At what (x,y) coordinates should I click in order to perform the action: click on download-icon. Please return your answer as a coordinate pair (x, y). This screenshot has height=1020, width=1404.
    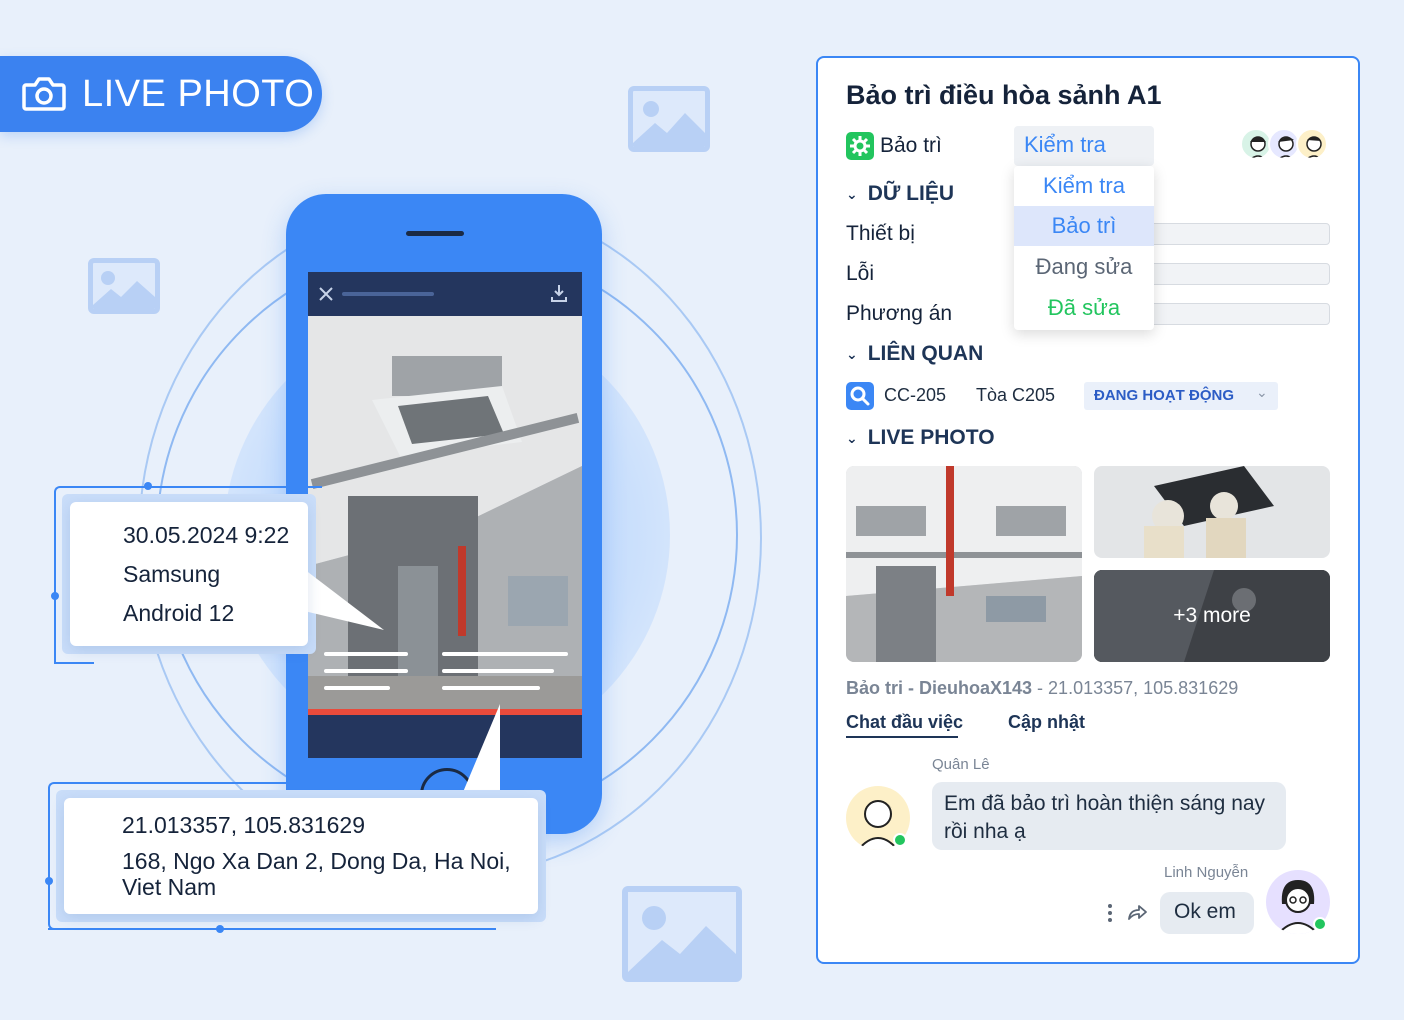
    Looking at the image, I should click on (559, 293).